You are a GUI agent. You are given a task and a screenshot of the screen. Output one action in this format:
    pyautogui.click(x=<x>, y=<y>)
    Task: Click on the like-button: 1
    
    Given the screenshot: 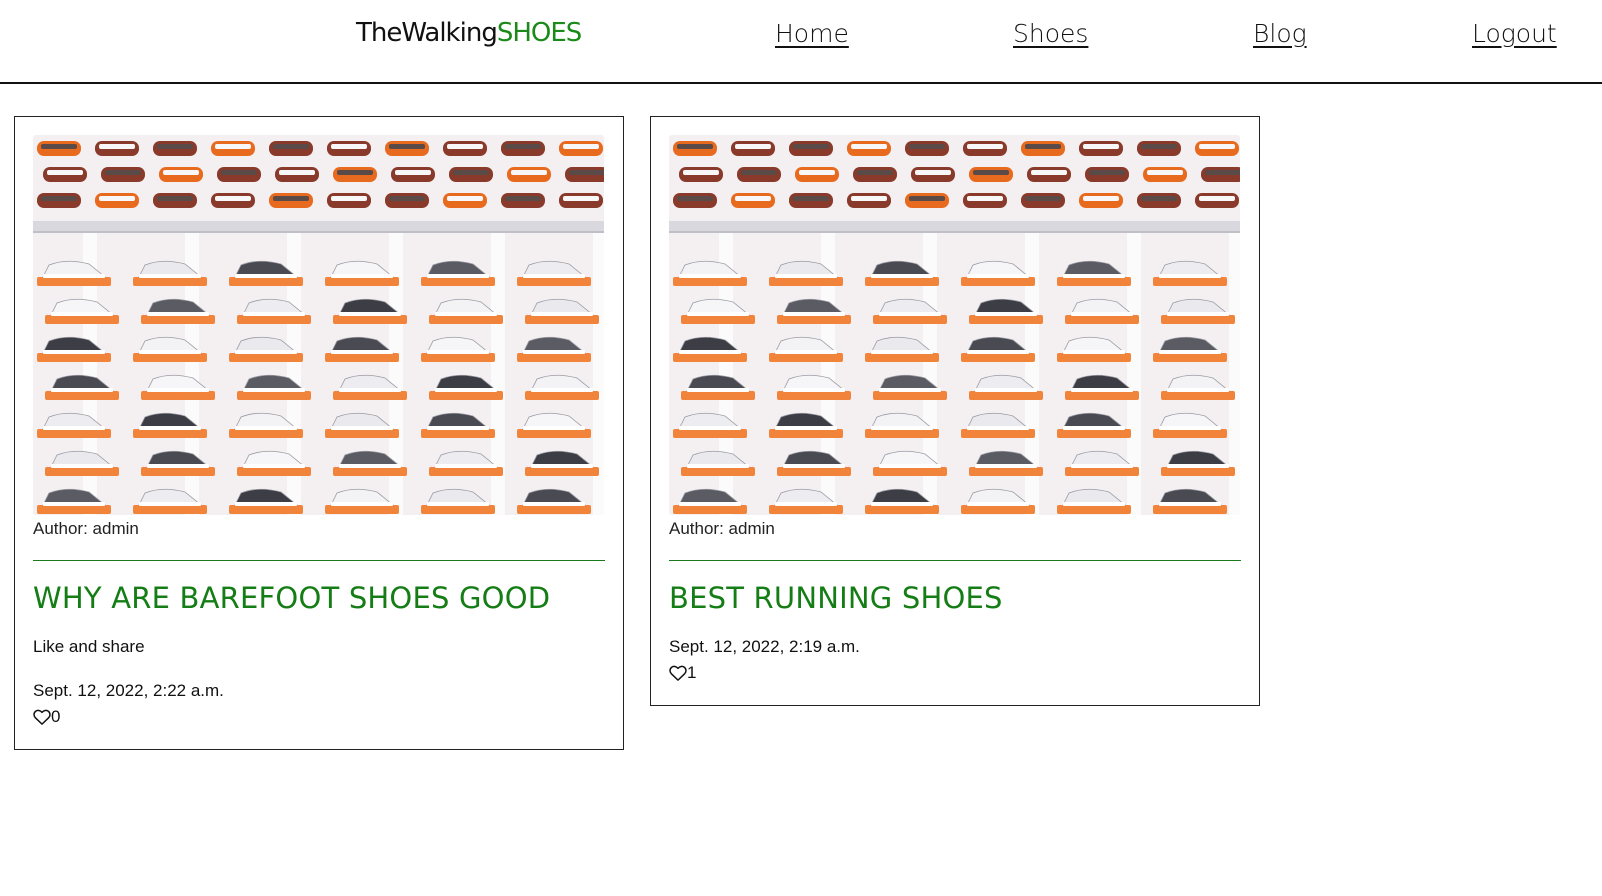 What is the action you would take?
    pyautogui.click(x=955, y=673)
    